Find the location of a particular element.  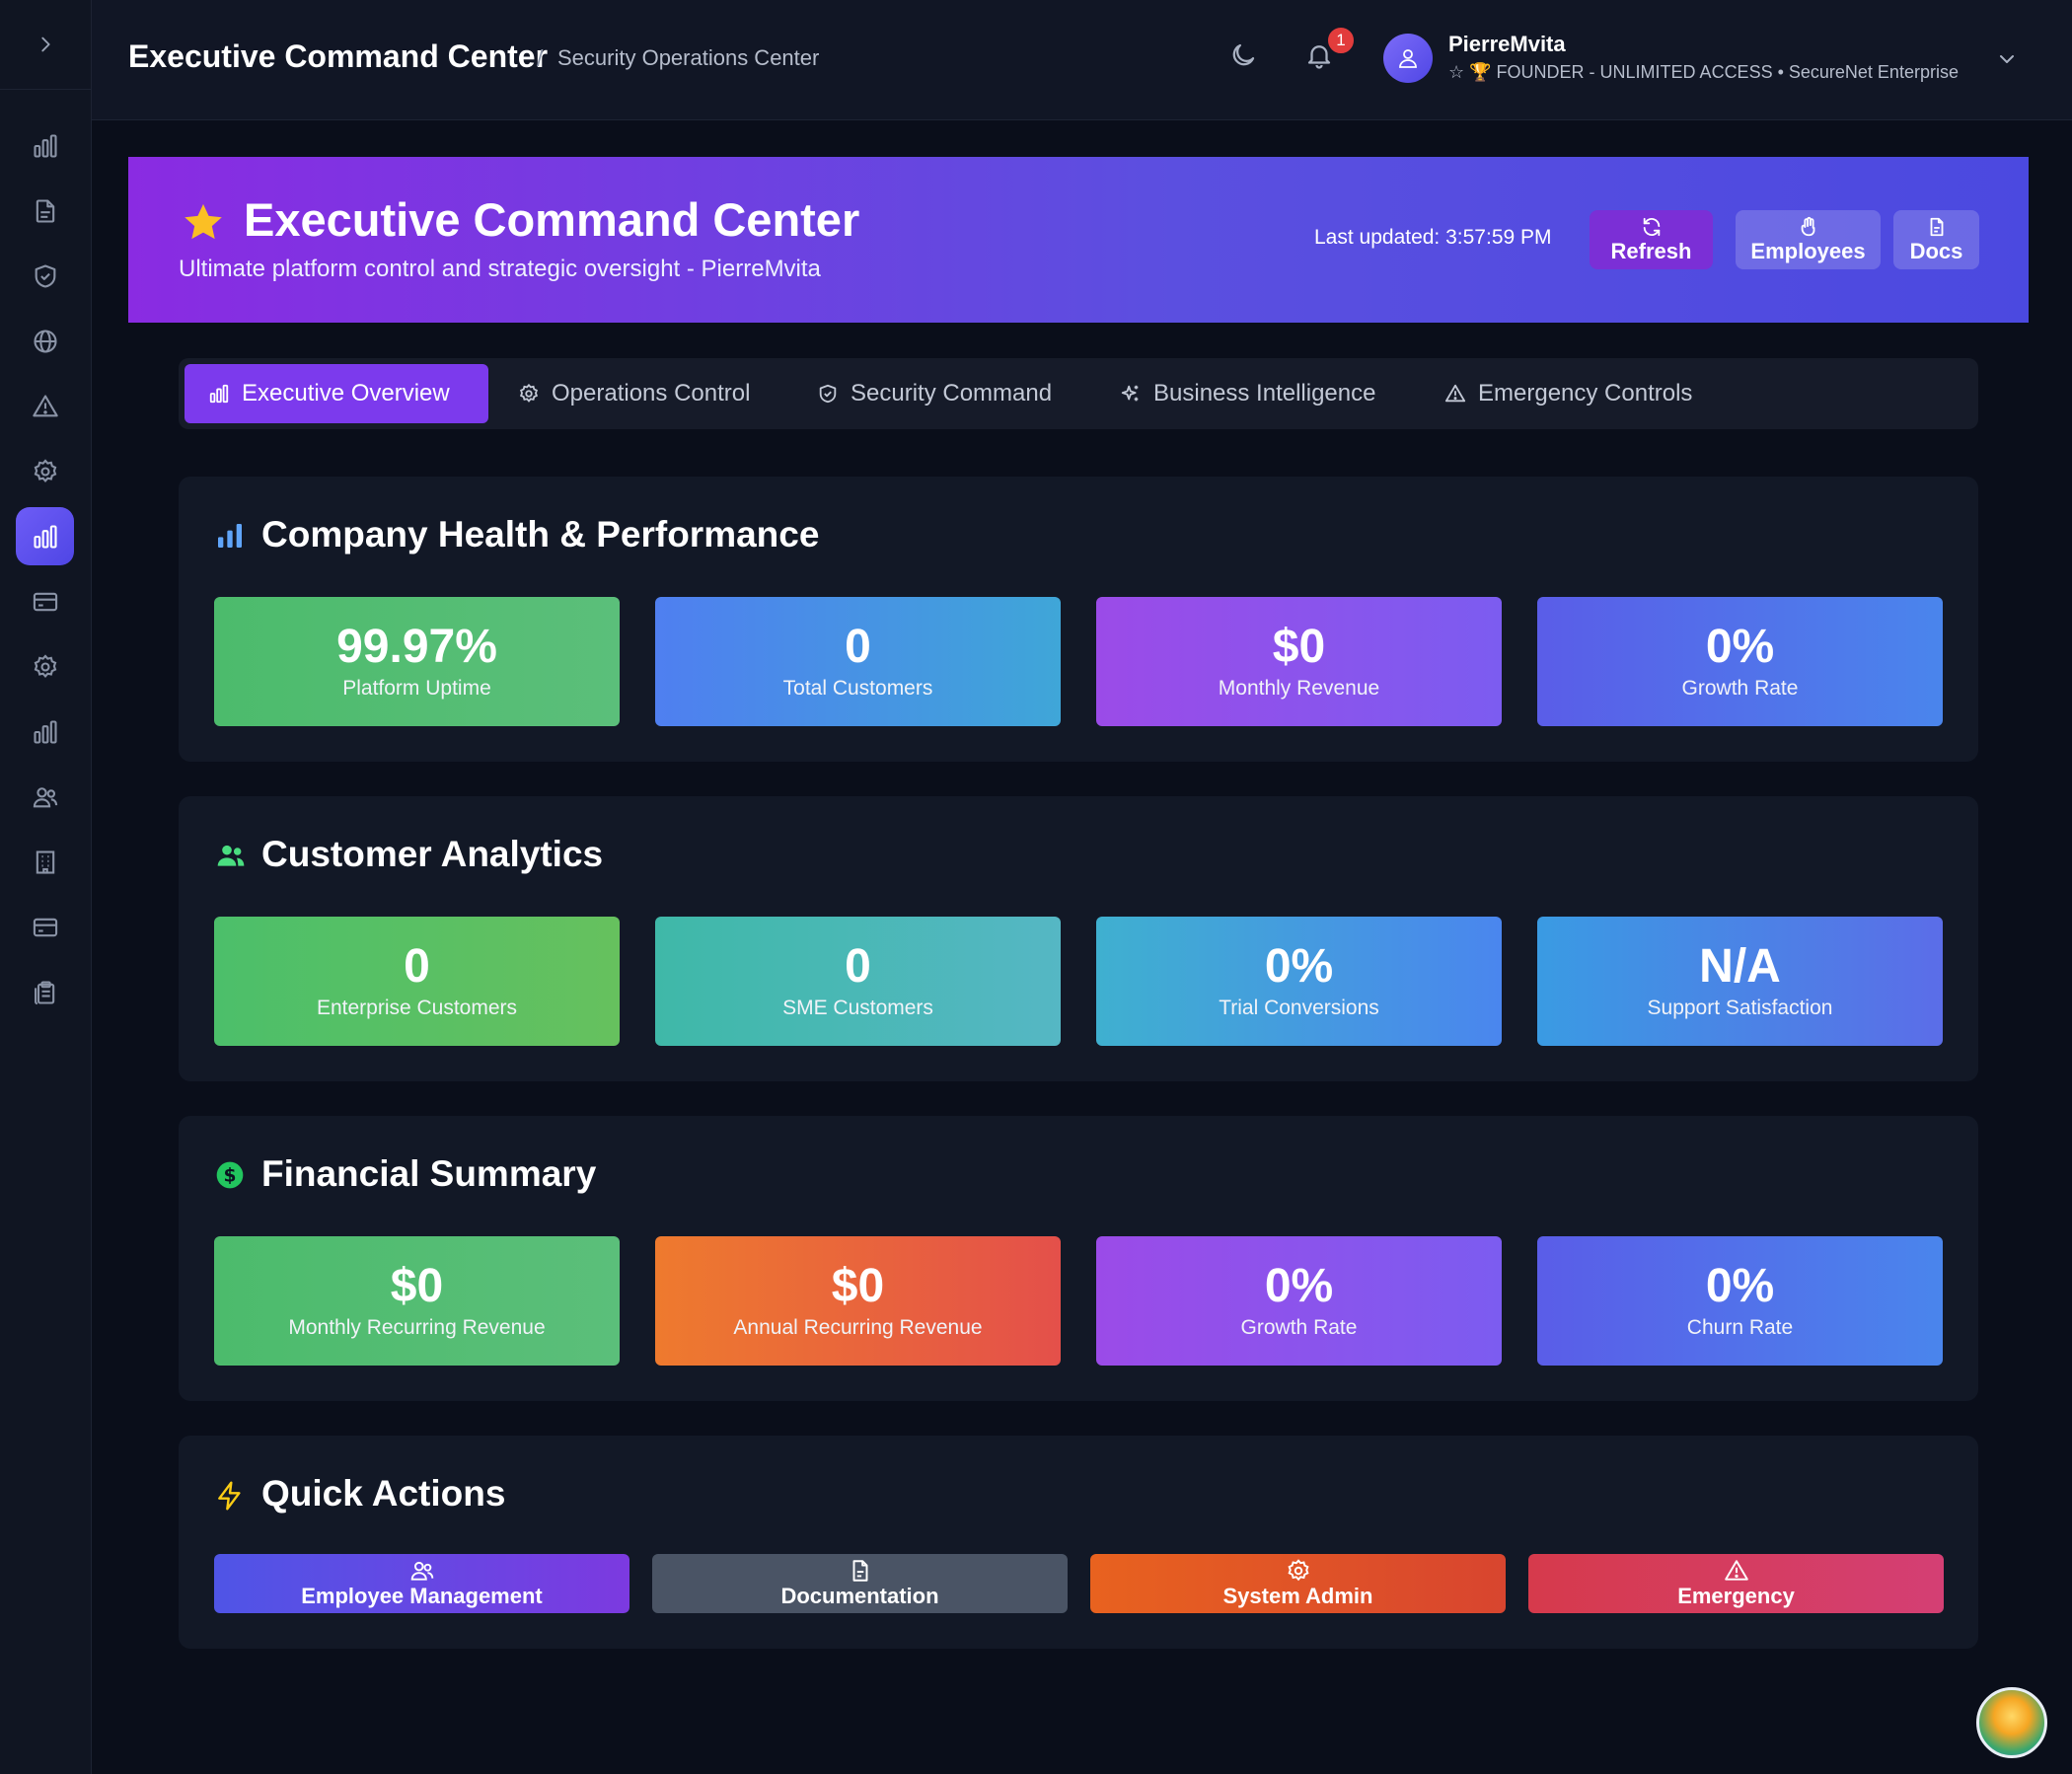

sidebar-item-metrics is located at coordinates (45, 731).